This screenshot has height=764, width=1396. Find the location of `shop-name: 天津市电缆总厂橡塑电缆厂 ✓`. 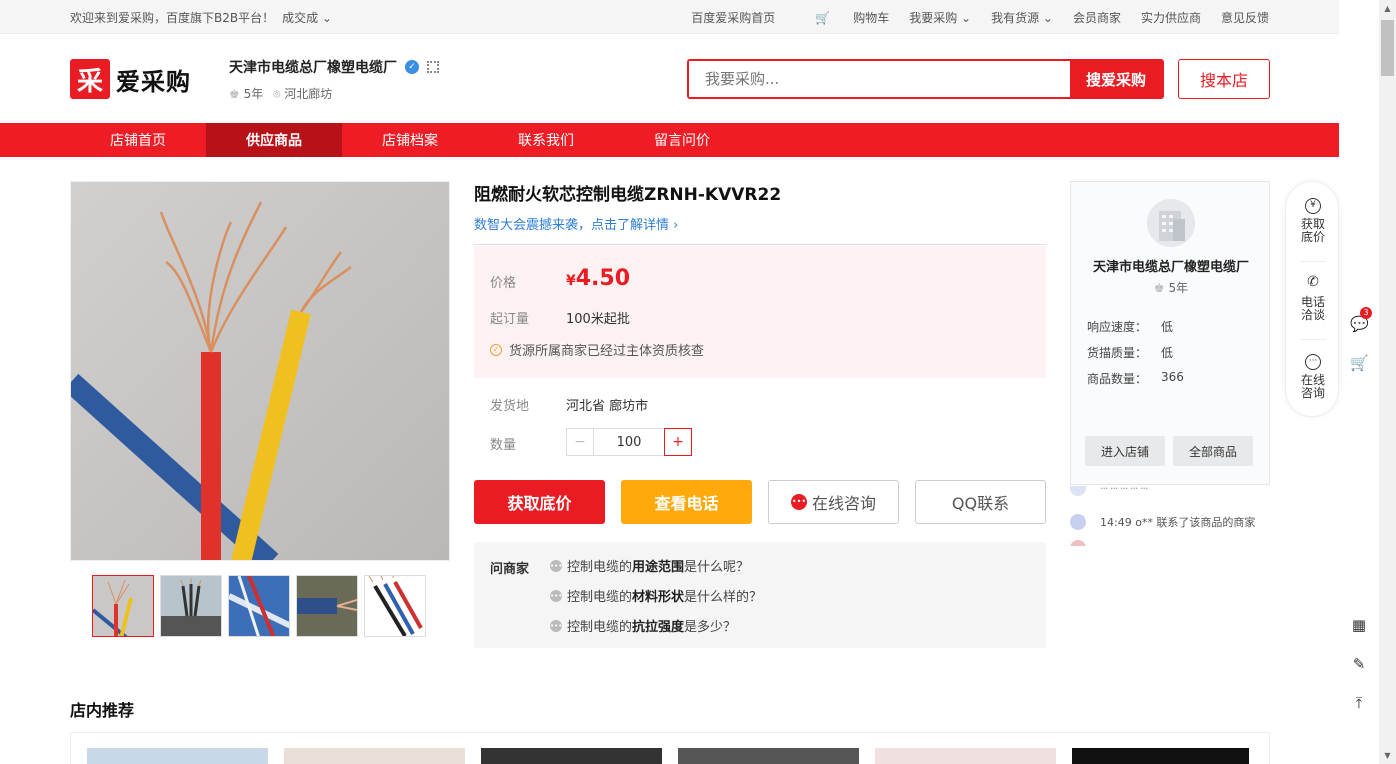

shop-name: 天津市电缆总厂橡塑电缆厂 ✓ is located at coordinates (334, 67).